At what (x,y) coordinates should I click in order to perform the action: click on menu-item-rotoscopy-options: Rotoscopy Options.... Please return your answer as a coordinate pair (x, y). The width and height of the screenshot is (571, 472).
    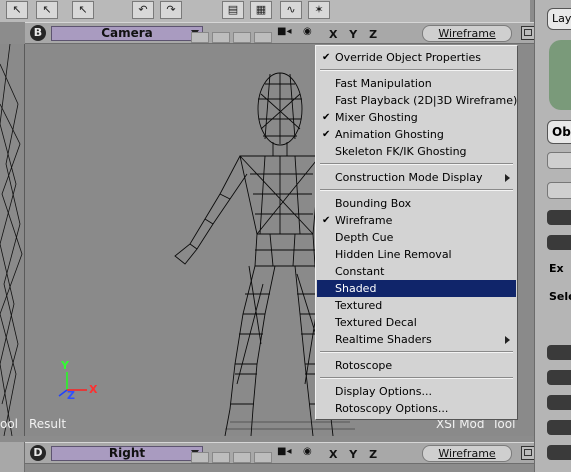
    Looking at the image, I should click on (416, 408).